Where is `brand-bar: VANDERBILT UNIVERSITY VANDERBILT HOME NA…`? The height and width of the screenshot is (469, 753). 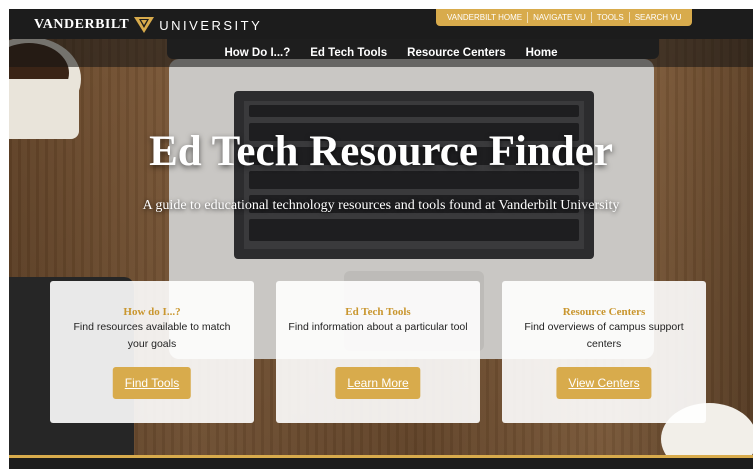
brand-bar: VANDERBILT UNIVERSITY VANDERBILT HOME NA… is located at coordinates (381, 24).